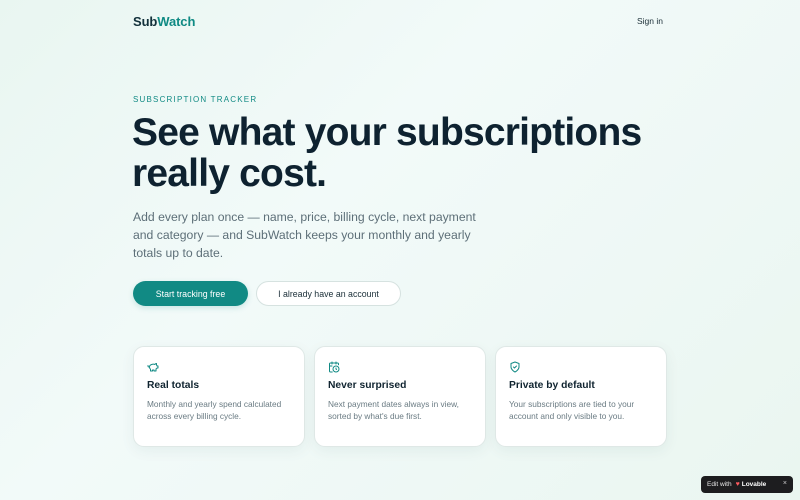 The width and height of the screenshot is (800, 500). Describe the element at coordinates (754, 484) in the screenshot. I see `badge-brand: Lovable` at that location.